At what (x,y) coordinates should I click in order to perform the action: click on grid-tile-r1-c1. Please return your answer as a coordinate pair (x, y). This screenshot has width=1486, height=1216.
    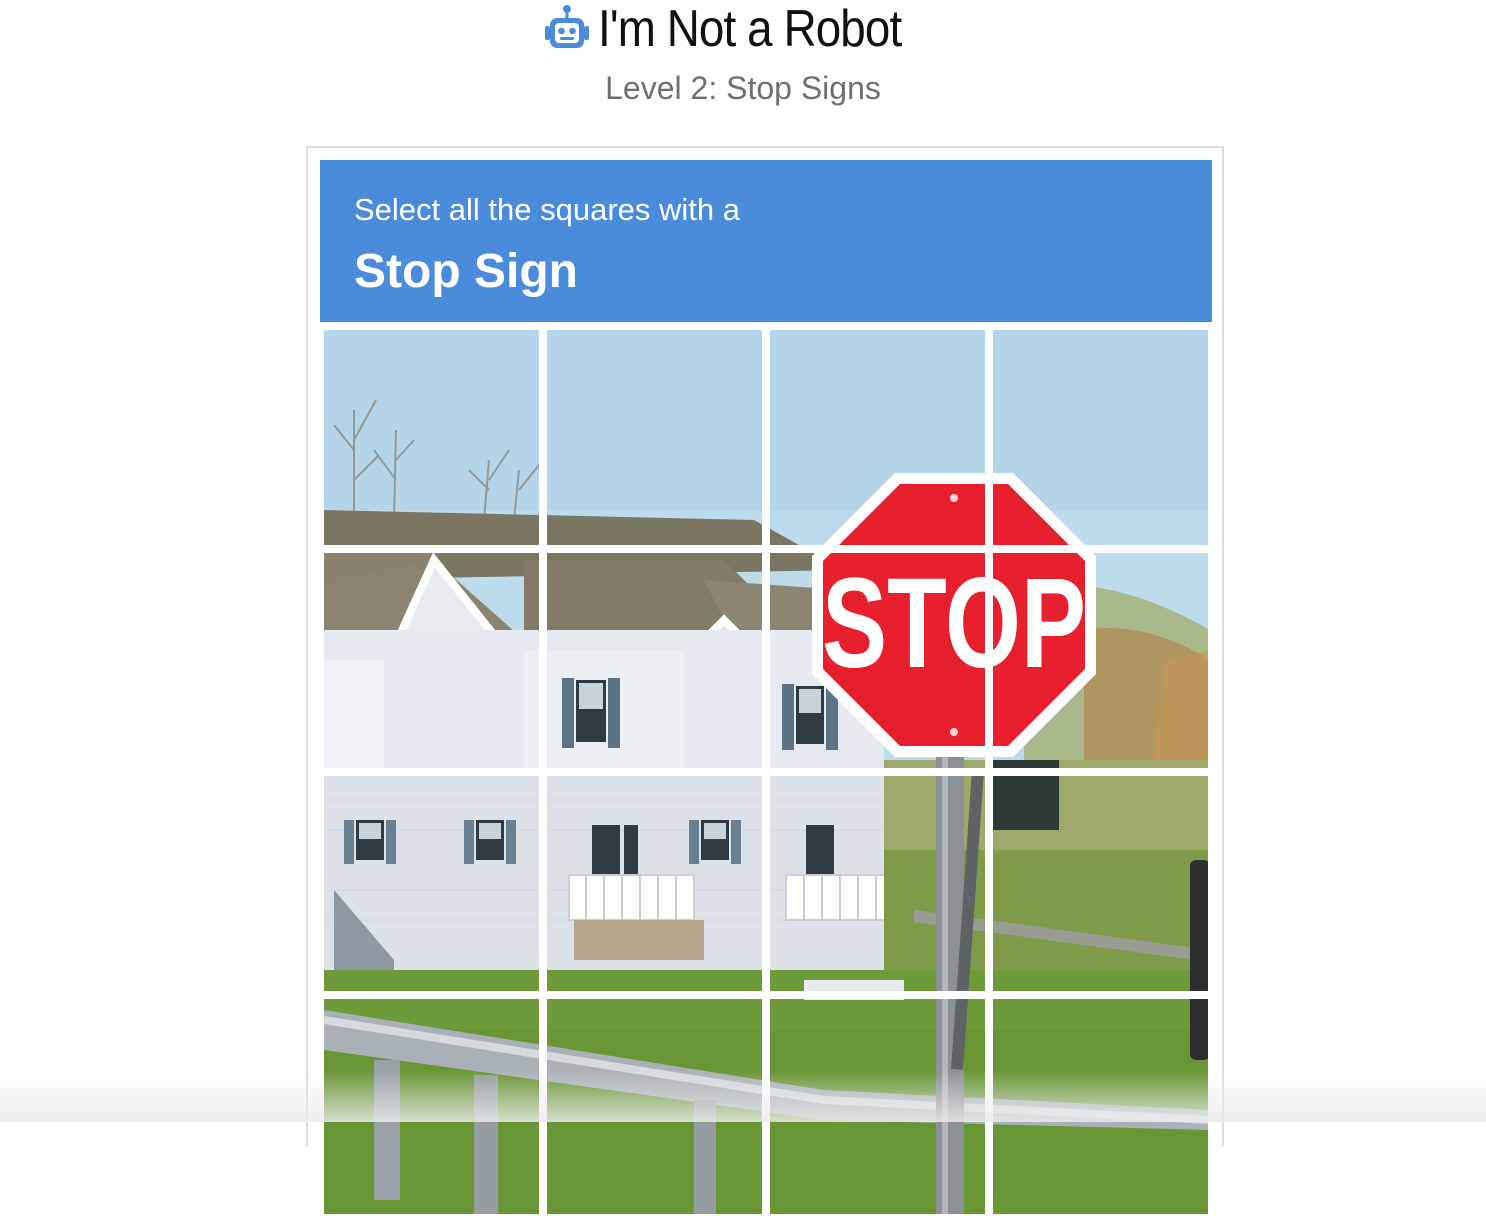
    Looking at the image, I should click on (431, 437).